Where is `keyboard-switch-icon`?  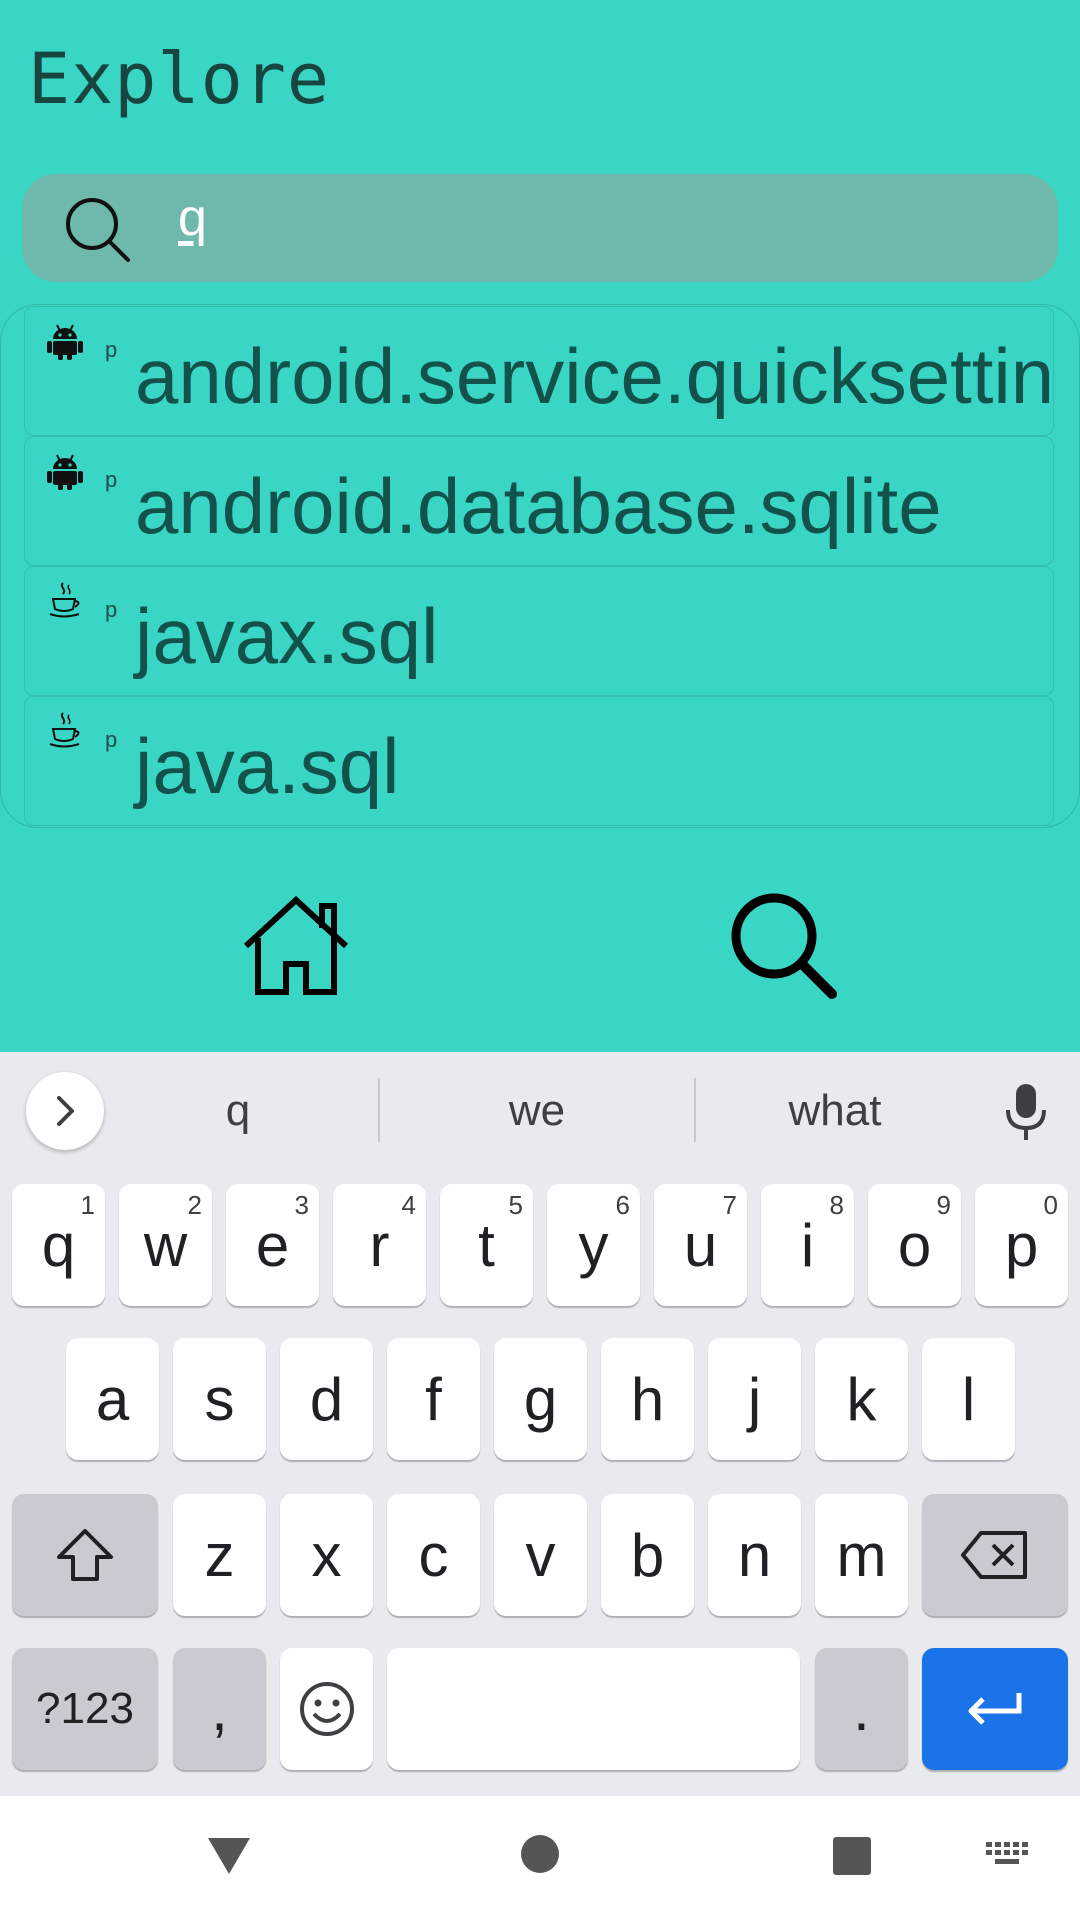 keyboard-switch-icon is located at coordinates (1008, 1856).